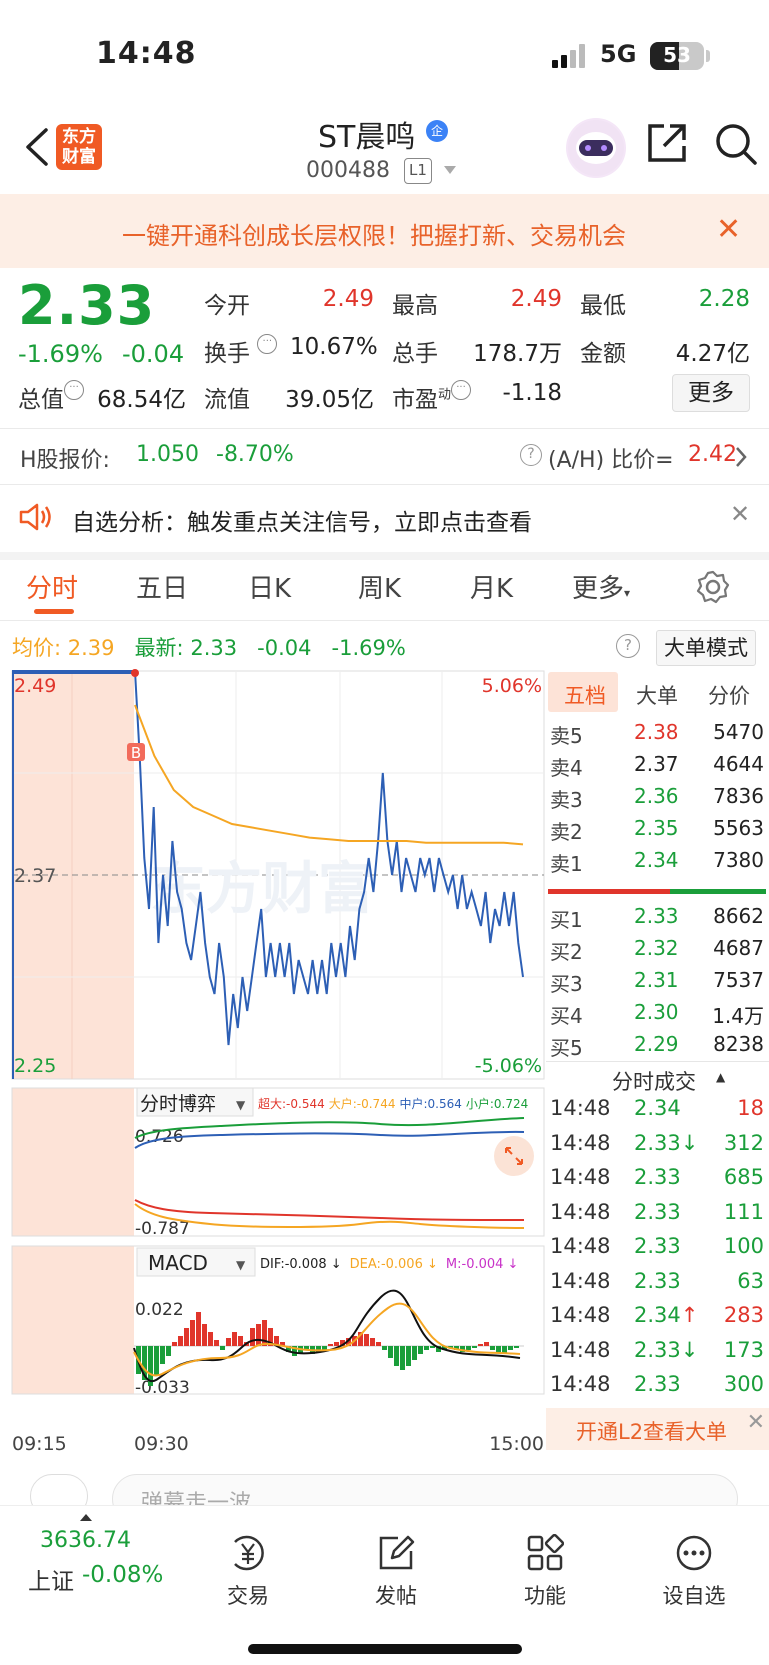 This screenshot has width=769, height=1665. What do you see at coordinates (491, 586) in the screenshot?
I see `tab-month-k: 月K` at bounding box center [491, 586].